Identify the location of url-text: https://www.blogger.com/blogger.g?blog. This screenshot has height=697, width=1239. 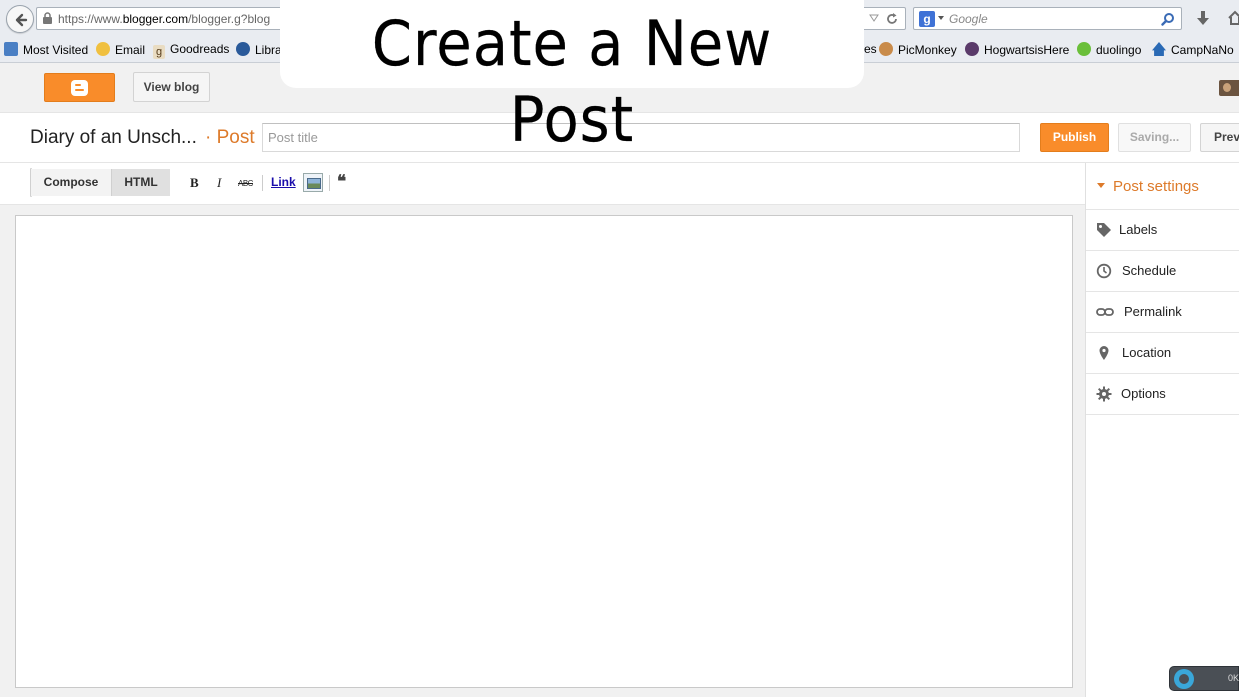
(164, 19).